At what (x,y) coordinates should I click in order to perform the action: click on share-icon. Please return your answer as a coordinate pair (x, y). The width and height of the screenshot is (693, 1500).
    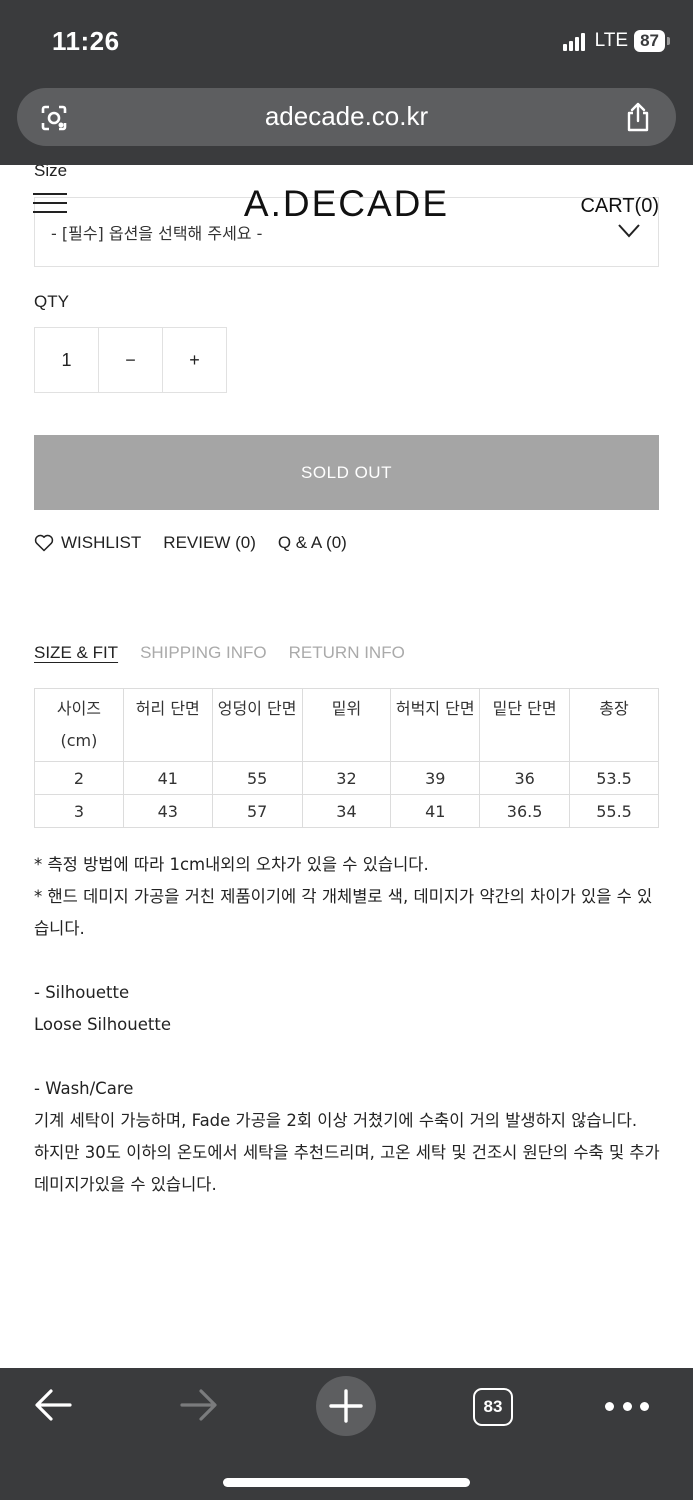
    Looking at the image, I should click on (638, 117).